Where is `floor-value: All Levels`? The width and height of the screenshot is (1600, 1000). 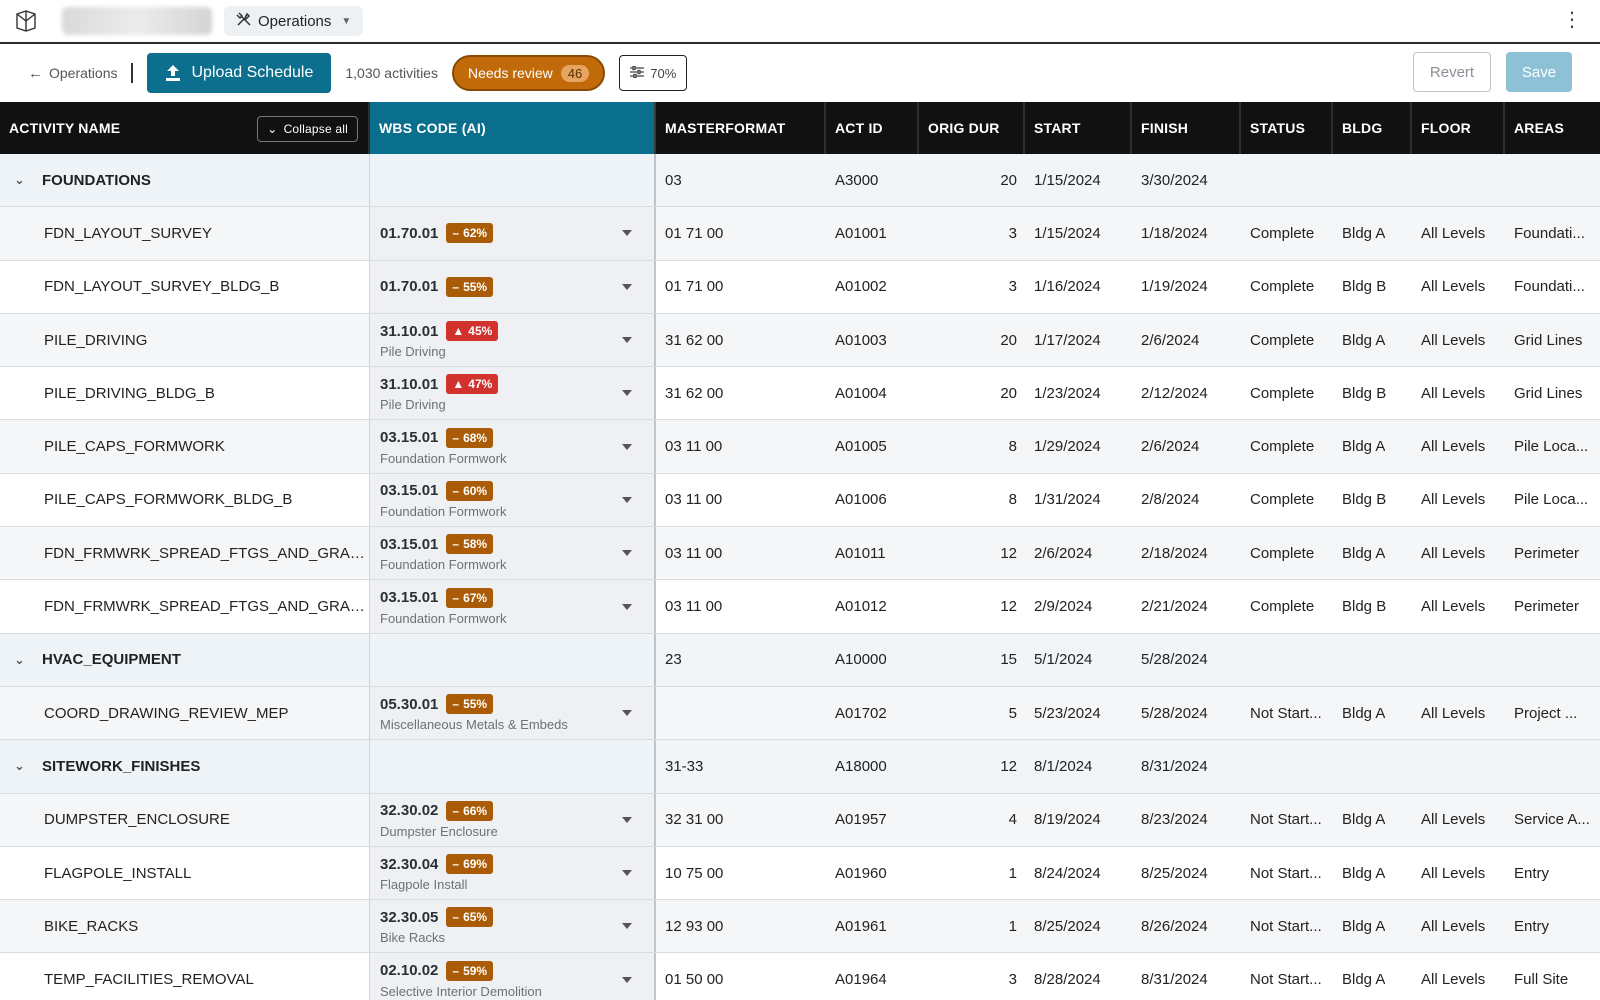
floor-value: All Levels is located at coordinates (1453, 500).